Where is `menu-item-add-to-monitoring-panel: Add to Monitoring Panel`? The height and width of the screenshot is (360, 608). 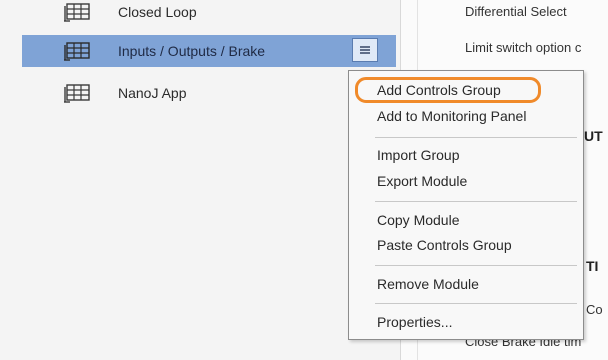 menu-item-add-to-monitoring-panel: Add to Monitoring Panel is located at coordinates (451, 116).